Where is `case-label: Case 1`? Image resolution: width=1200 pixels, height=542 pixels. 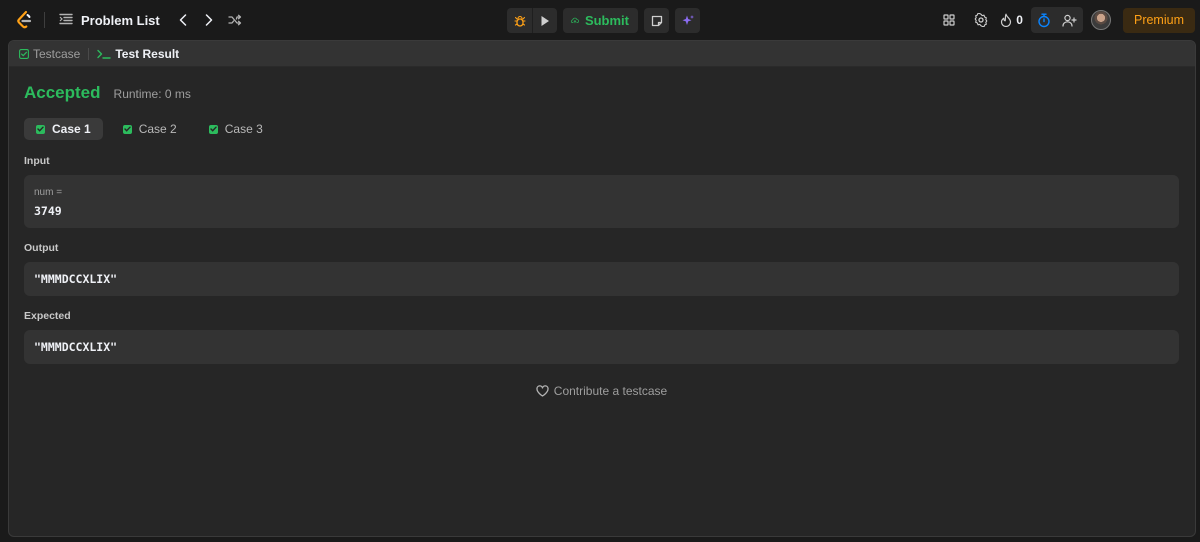
case-label: Case 1 is located at coordinates (71, 129).